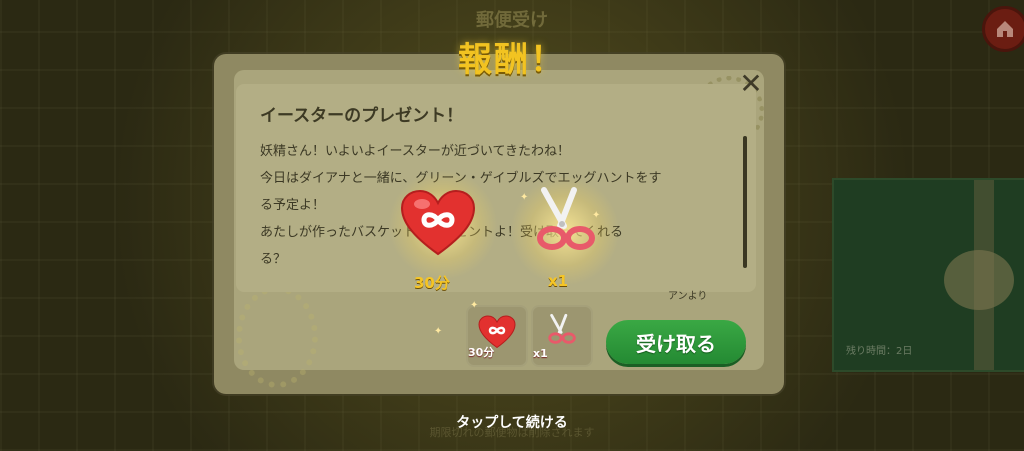 Image resolution: width=1024 pixels, height=451 pixels. What do you see at coordinates (415, 151) in the screenshot?
I see `message-line: 妖精さん！いよいよイースターが近づいてきたわね！` at bounding box center [415, 151].